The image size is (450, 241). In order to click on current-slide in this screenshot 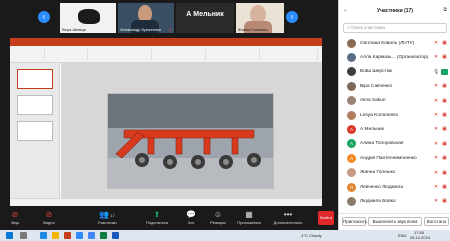, I will do `click(190, 141)`.